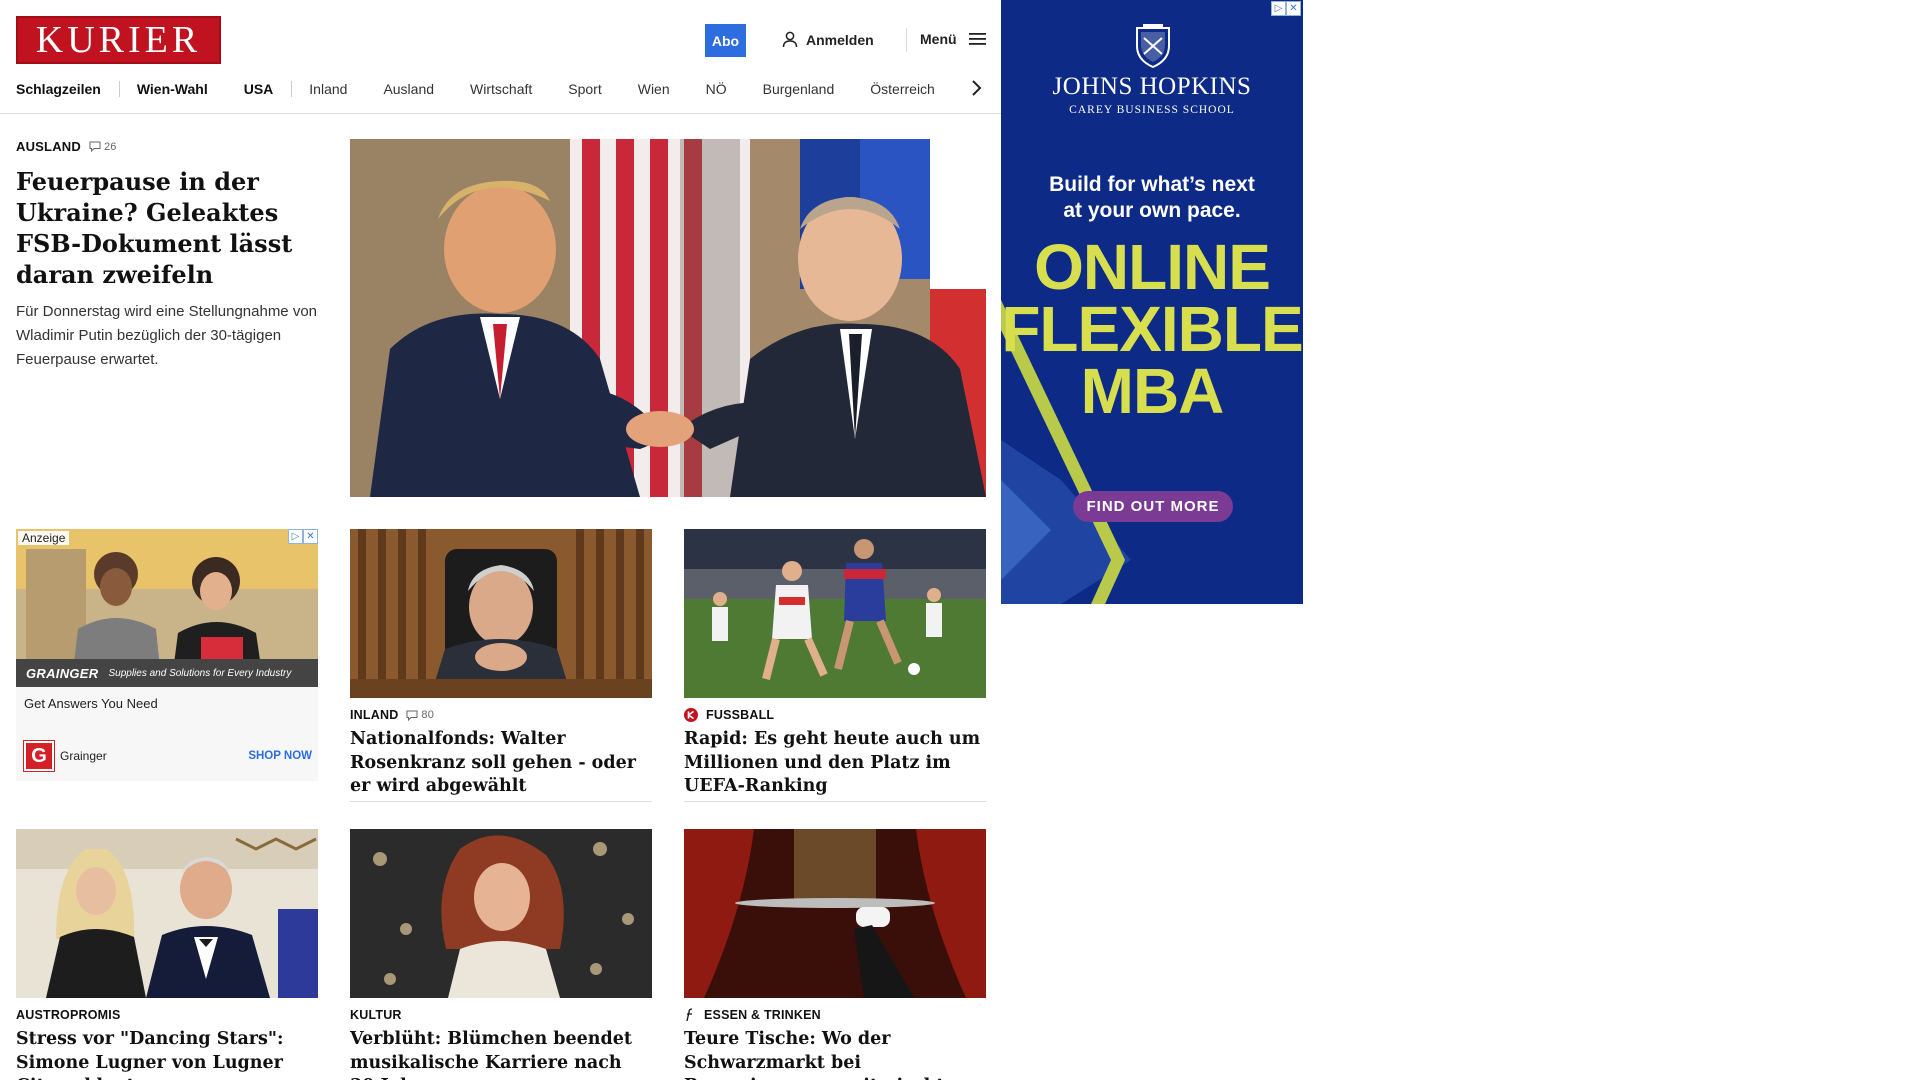 This screenshot has height=1080, width=1920. I want to click on card-category: ESSEN & TRINKEN, so click(762, 1015).